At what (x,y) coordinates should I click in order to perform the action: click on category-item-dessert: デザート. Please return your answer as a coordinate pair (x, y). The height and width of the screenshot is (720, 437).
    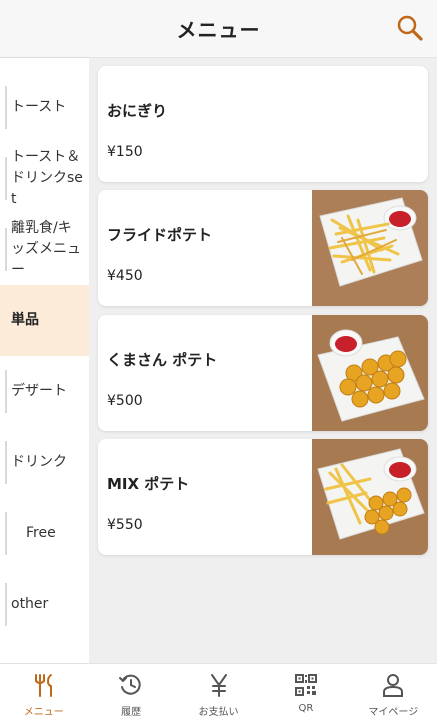
    Looking at the image, I should click on (44, 391).